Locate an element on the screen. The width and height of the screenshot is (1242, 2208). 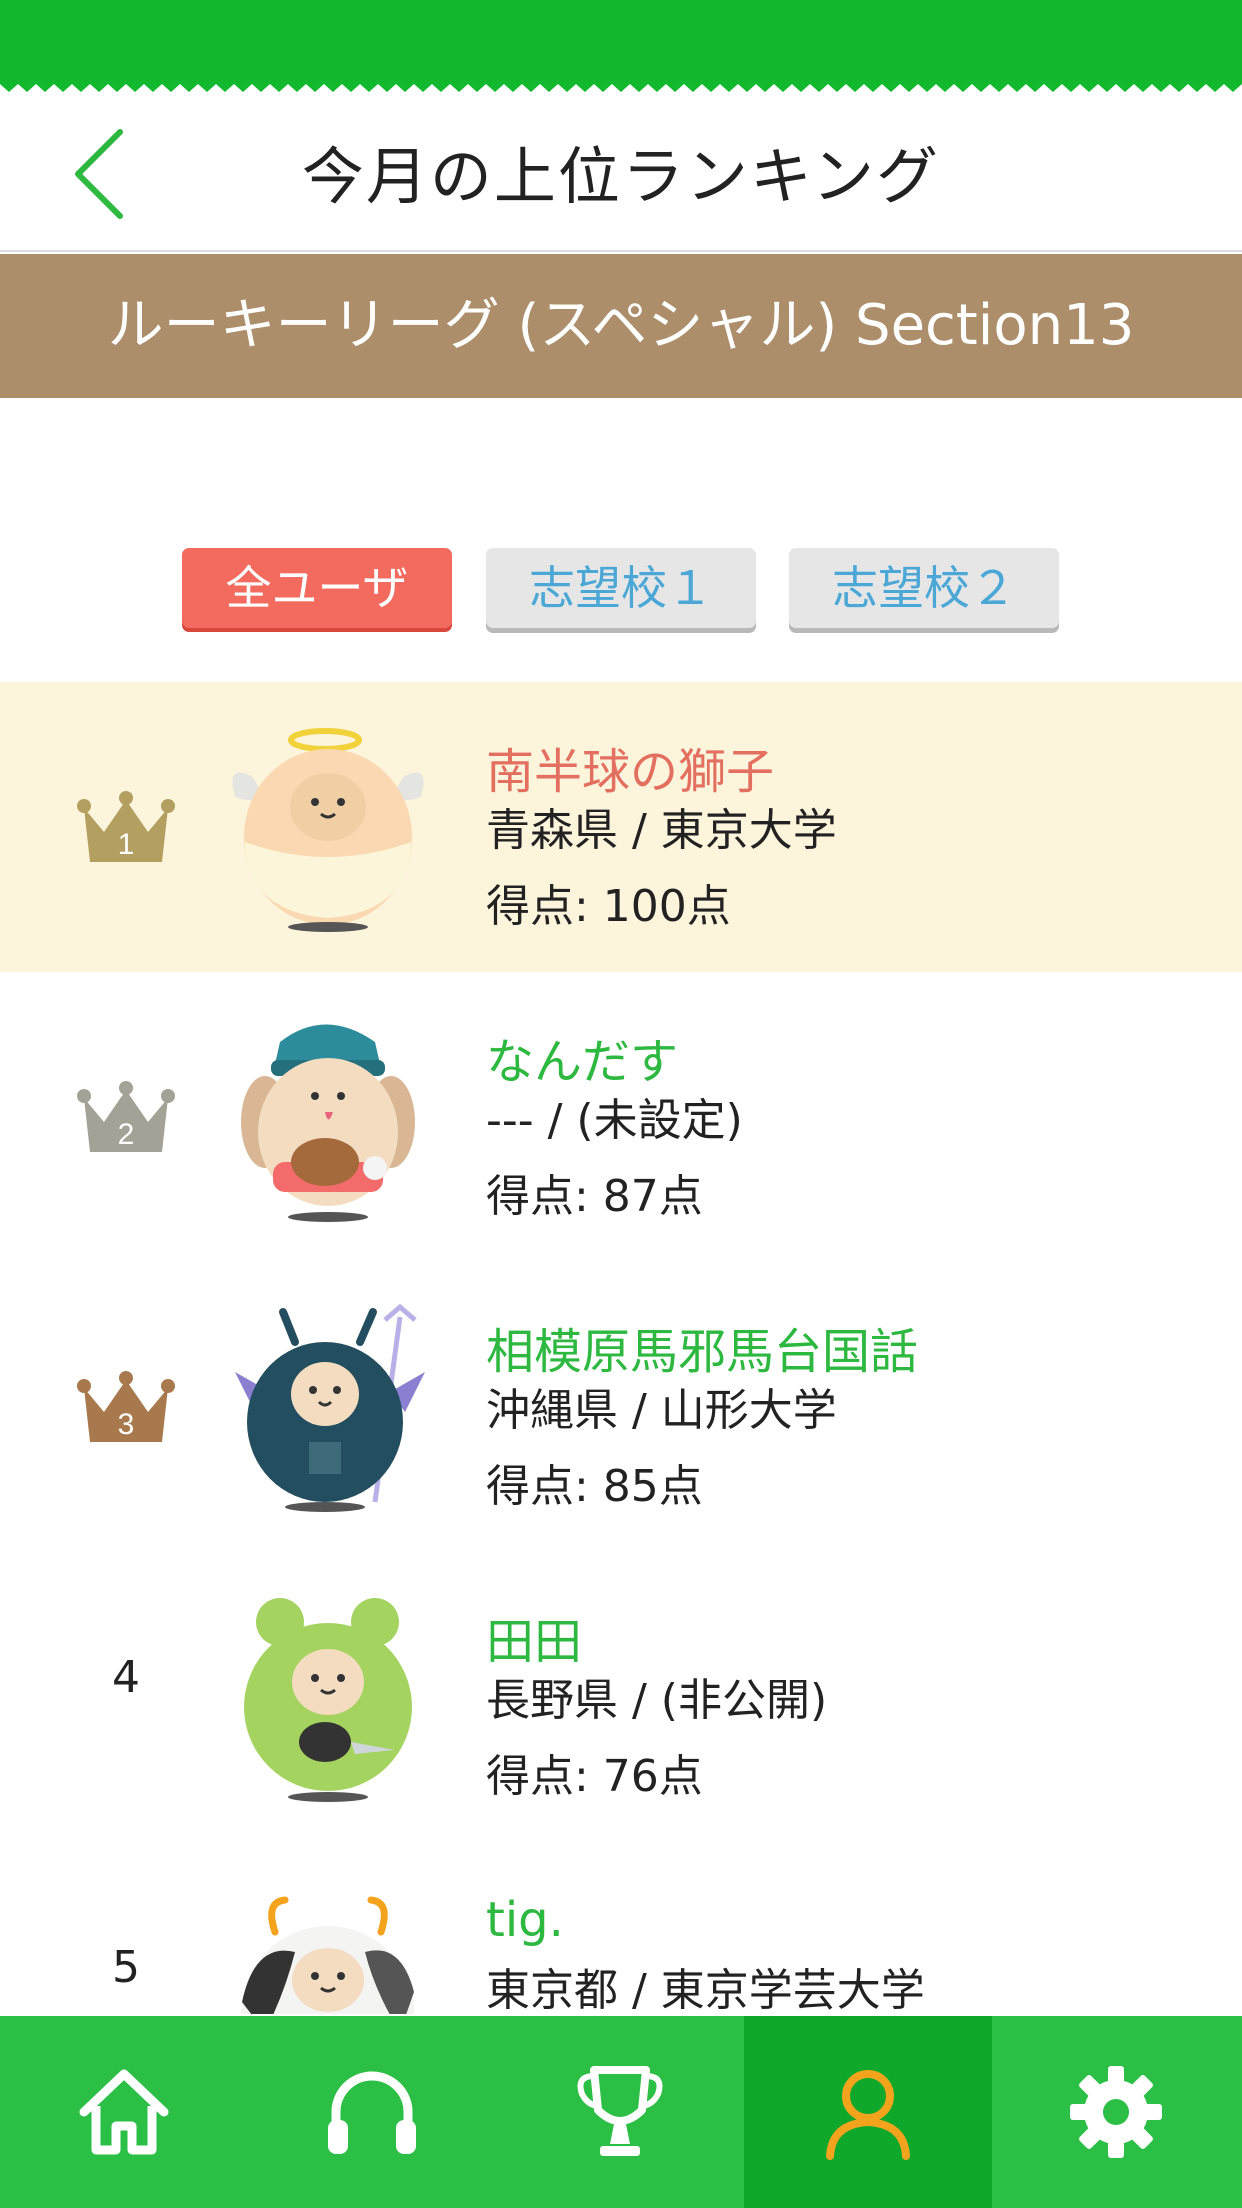
rank-number: 4 is located at coordinates (126, 1677).